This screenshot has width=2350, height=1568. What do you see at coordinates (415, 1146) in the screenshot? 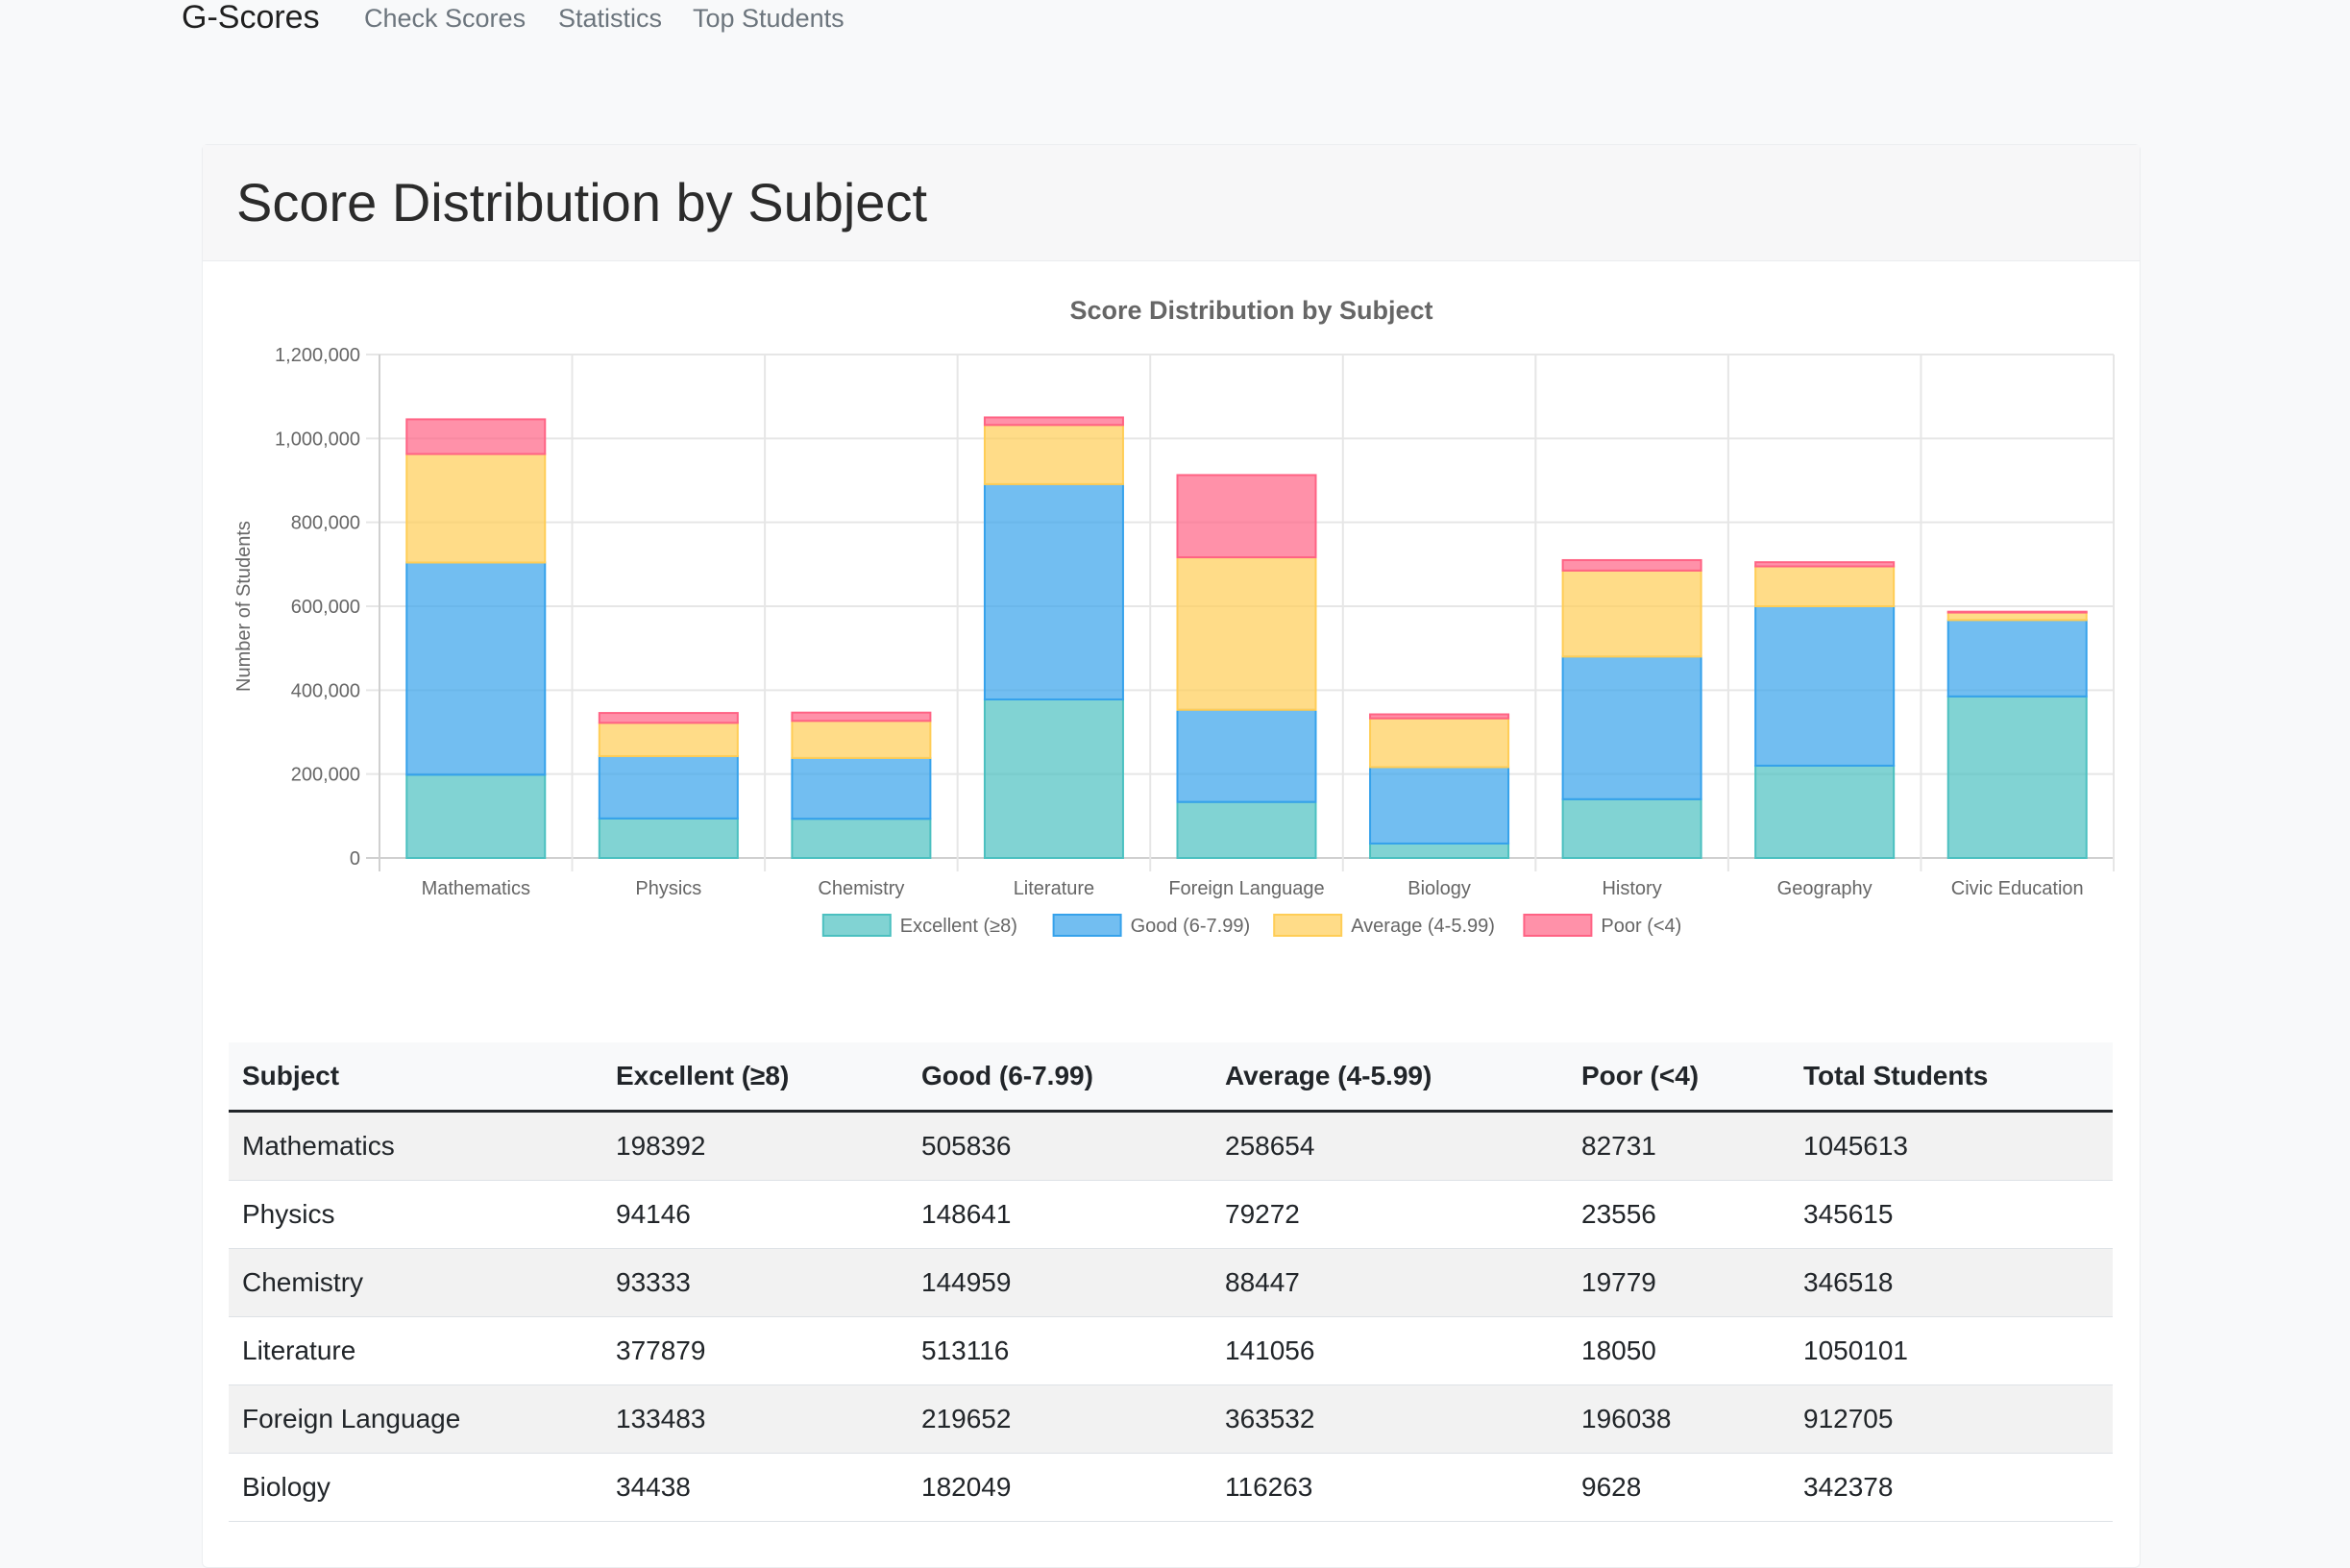
I see `cell-subject: Mathematics` at bounding box center [415, 1146].